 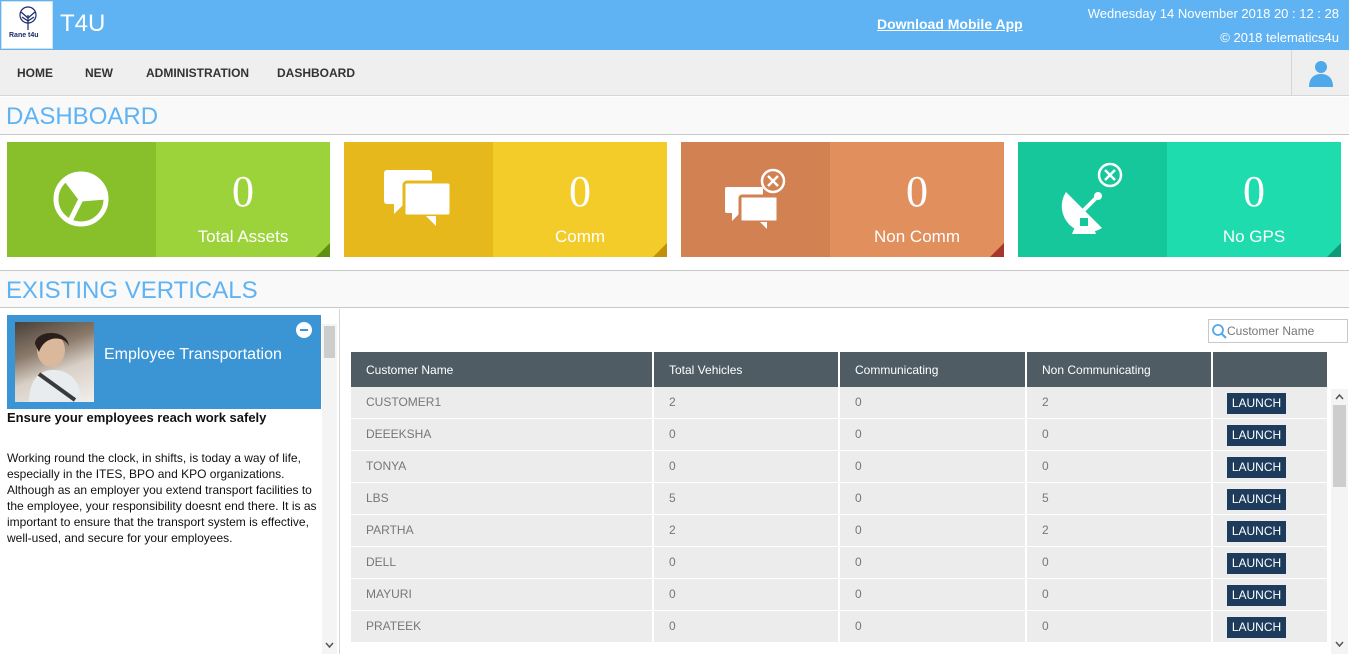 I want to click on tile-no-gps: 0 No GPS, so click(x=1179, y=199).